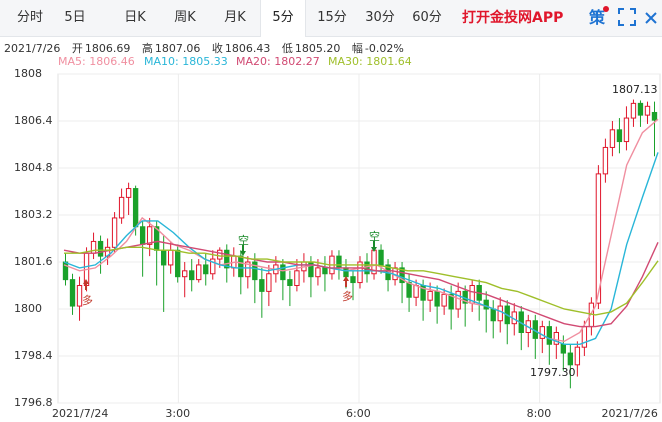 The height and width of the screenshot is (422, 662). What do you see at coordinates (243, 240) in the screenshot?
I see `sell-signal-1: 空` at bounding box center [243, 240].